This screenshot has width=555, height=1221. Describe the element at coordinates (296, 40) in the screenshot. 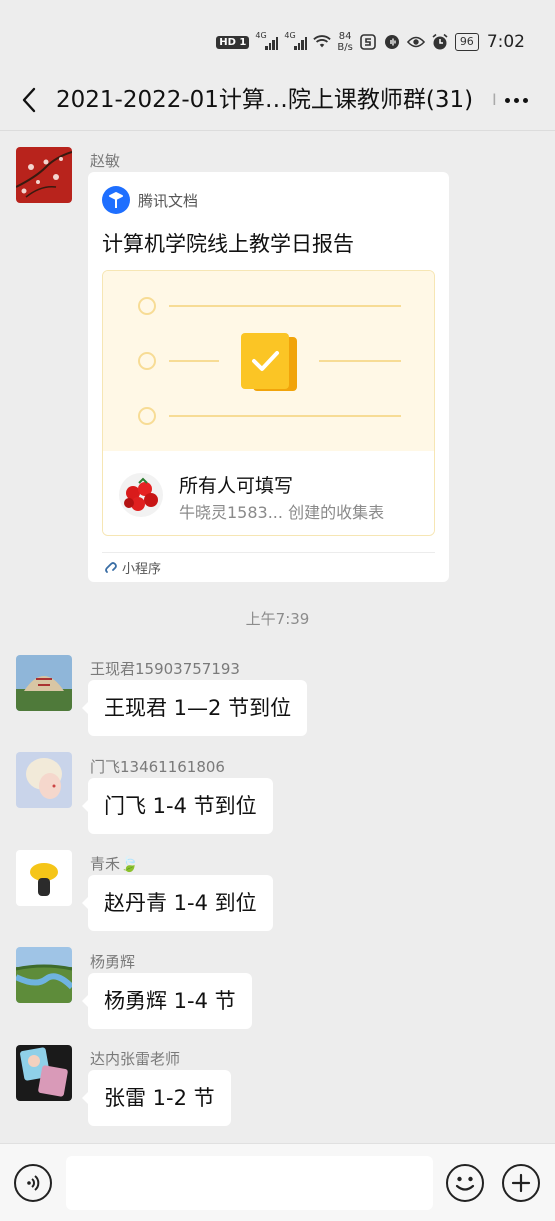

I see `signal-2-icon: 4G` at that location.